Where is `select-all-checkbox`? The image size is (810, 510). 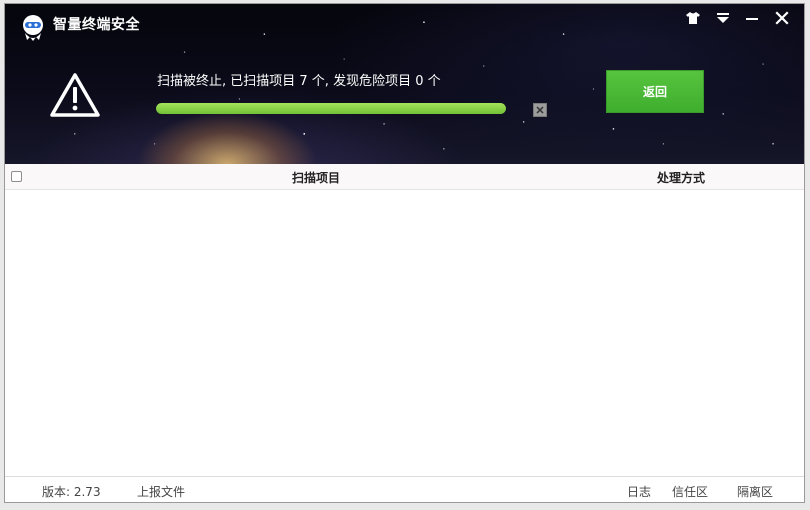
select-all-checkbox is located at coordinates (16, 176).